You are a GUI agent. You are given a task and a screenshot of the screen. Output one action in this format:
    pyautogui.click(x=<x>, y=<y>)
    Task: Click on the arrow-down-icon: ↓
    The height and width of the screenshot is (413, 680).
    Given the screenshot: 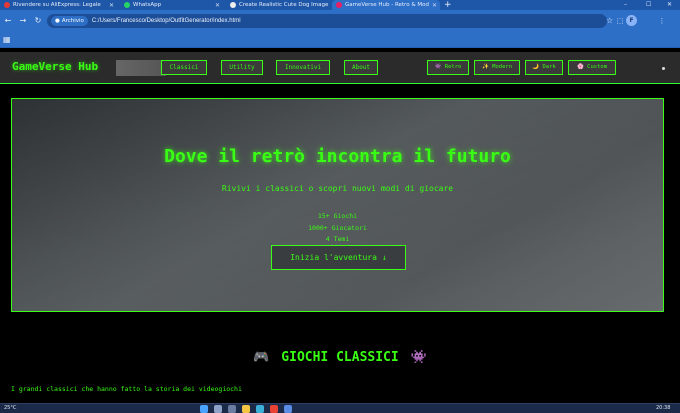 What is the action you would take?
    pyautogui.click(x=384, y=257)
    